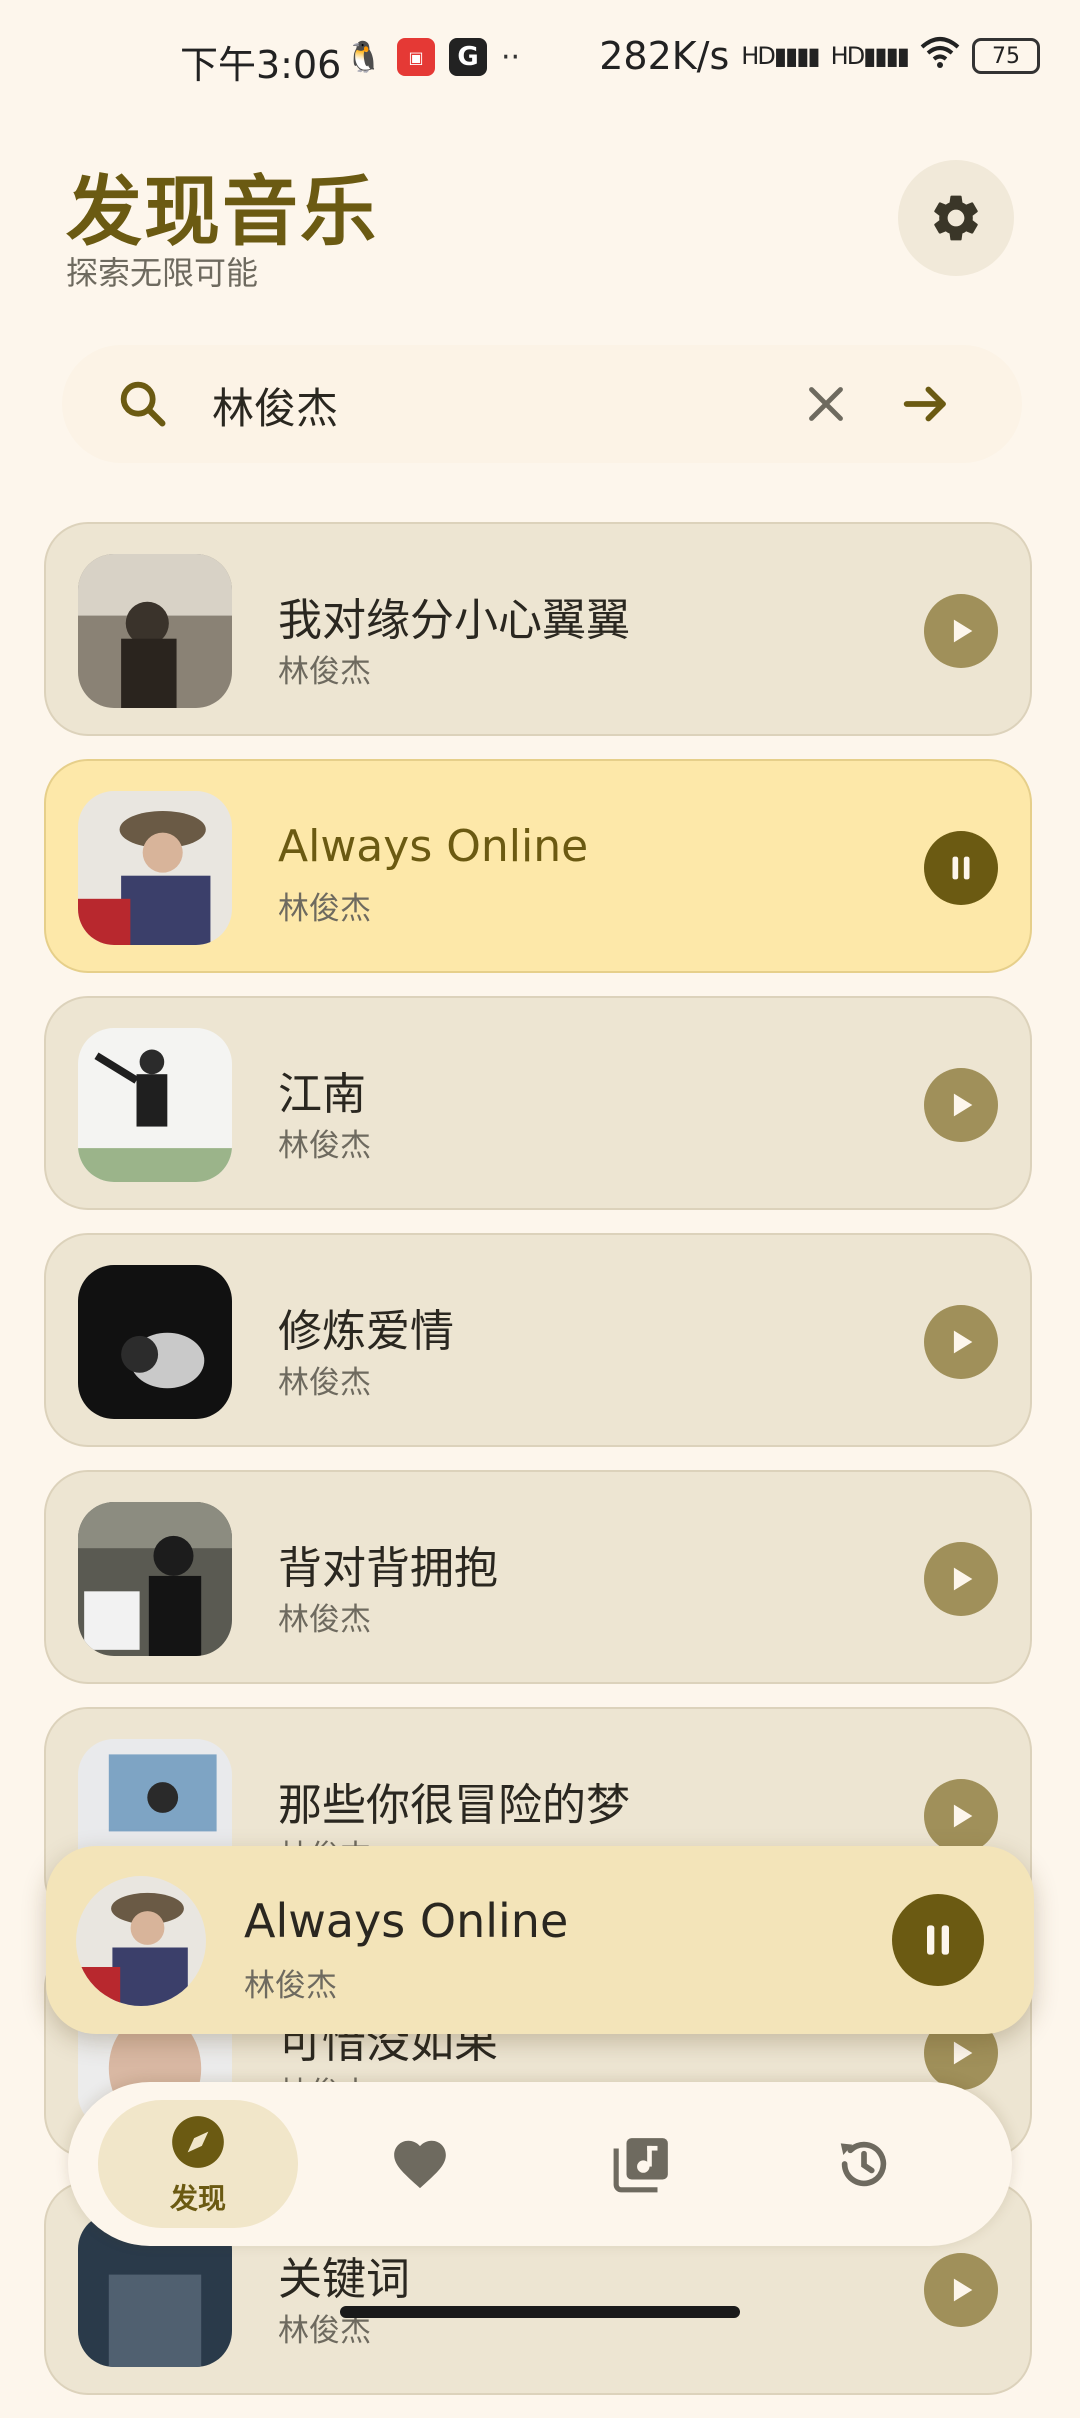 The width and height of the screenshot is (1080, 2418). What do you see at coordinates (454, 1805) in the screenshot?
I see `song-title: 那些你很冒险的梦` at bounding box center [454, 1805].